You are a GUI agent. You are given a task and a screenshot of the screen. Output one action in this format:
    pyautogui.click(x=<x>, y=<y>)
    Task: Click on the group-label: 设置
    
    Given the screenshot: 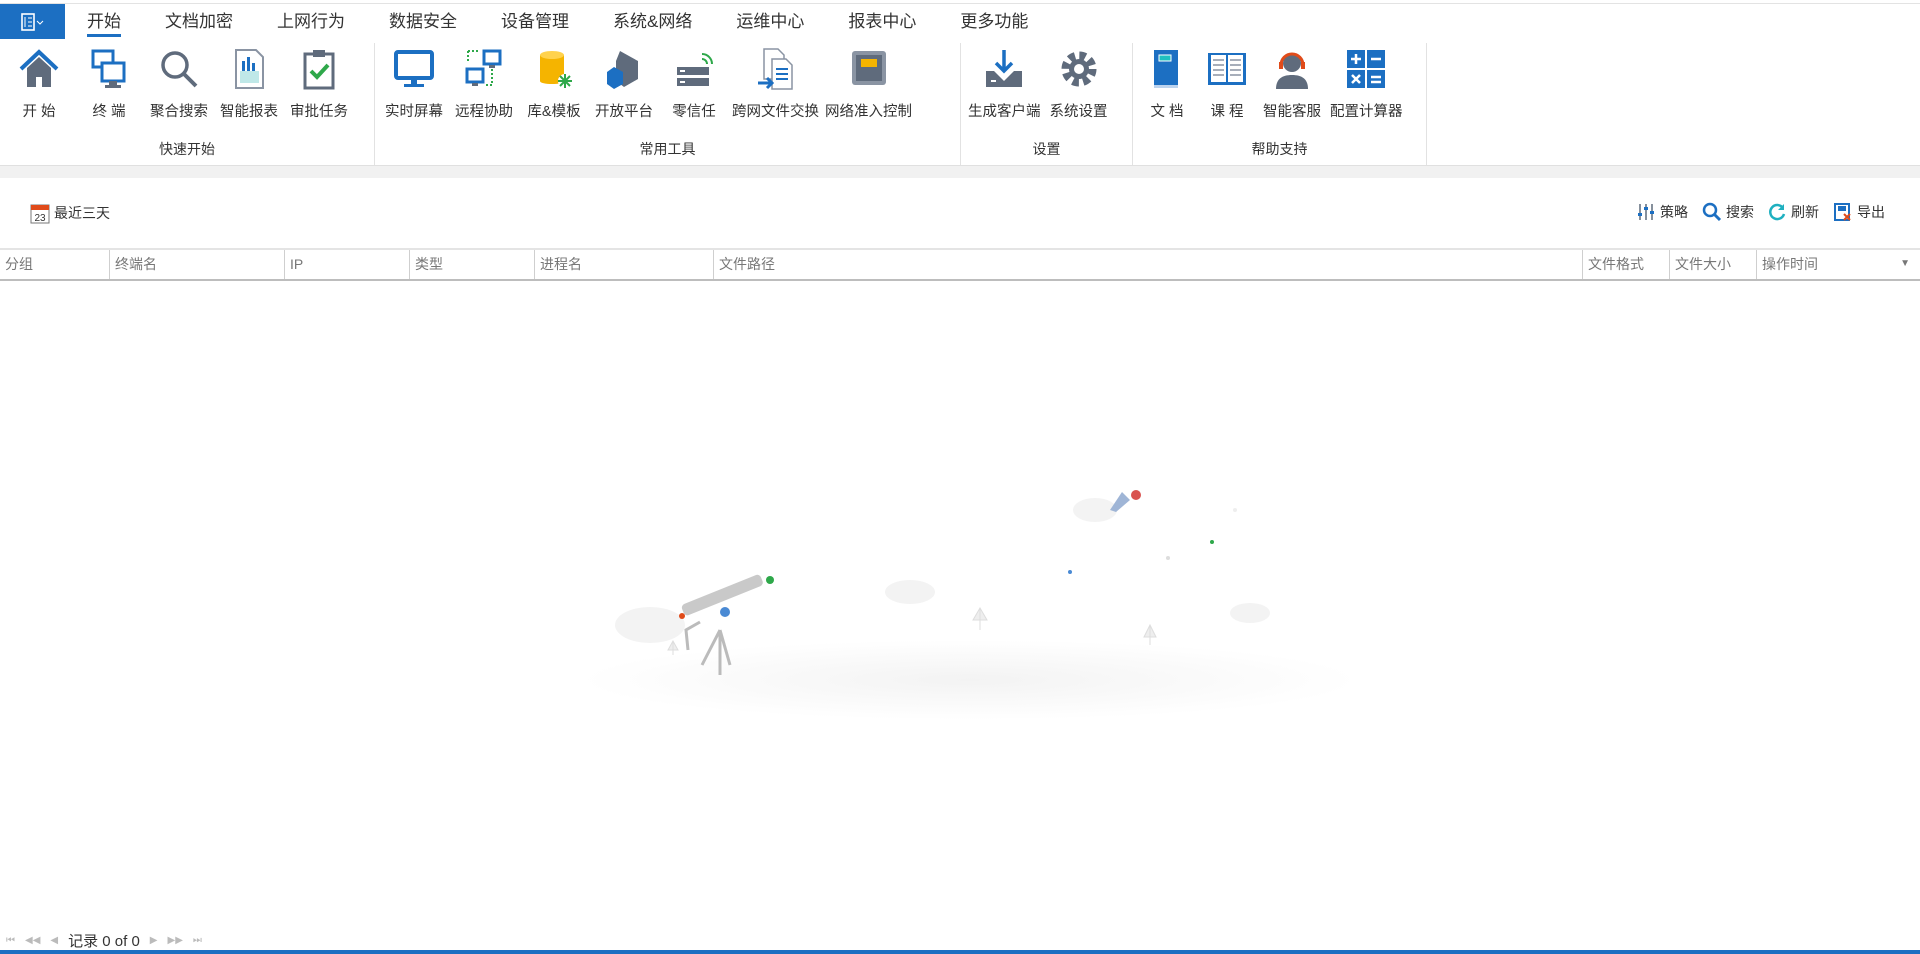 What is the action you would take?
    pyautogui.click(x=1046, y=149)
    